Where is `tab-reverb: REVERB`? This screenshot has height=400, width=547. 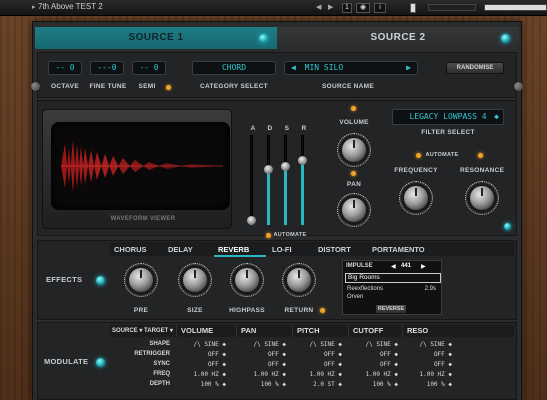 tab-reverb: REVERB is located at coordinates (240, 250).